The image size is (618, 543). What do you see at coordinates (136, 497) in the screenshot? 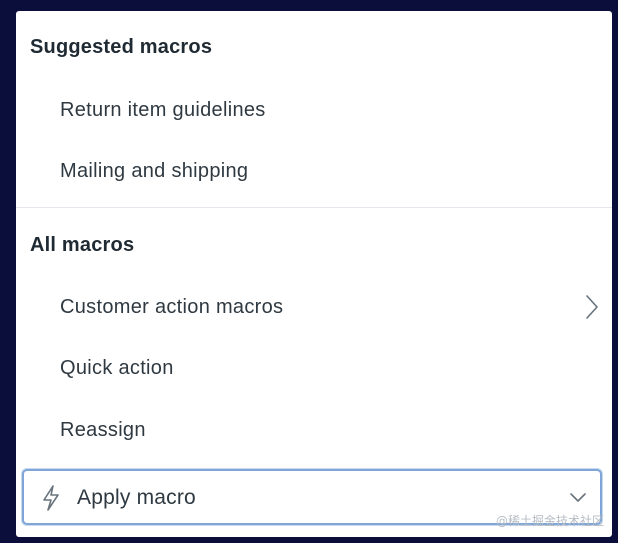
I see `apply-macro-label: Apply macro` at bounding box center [136, 497].